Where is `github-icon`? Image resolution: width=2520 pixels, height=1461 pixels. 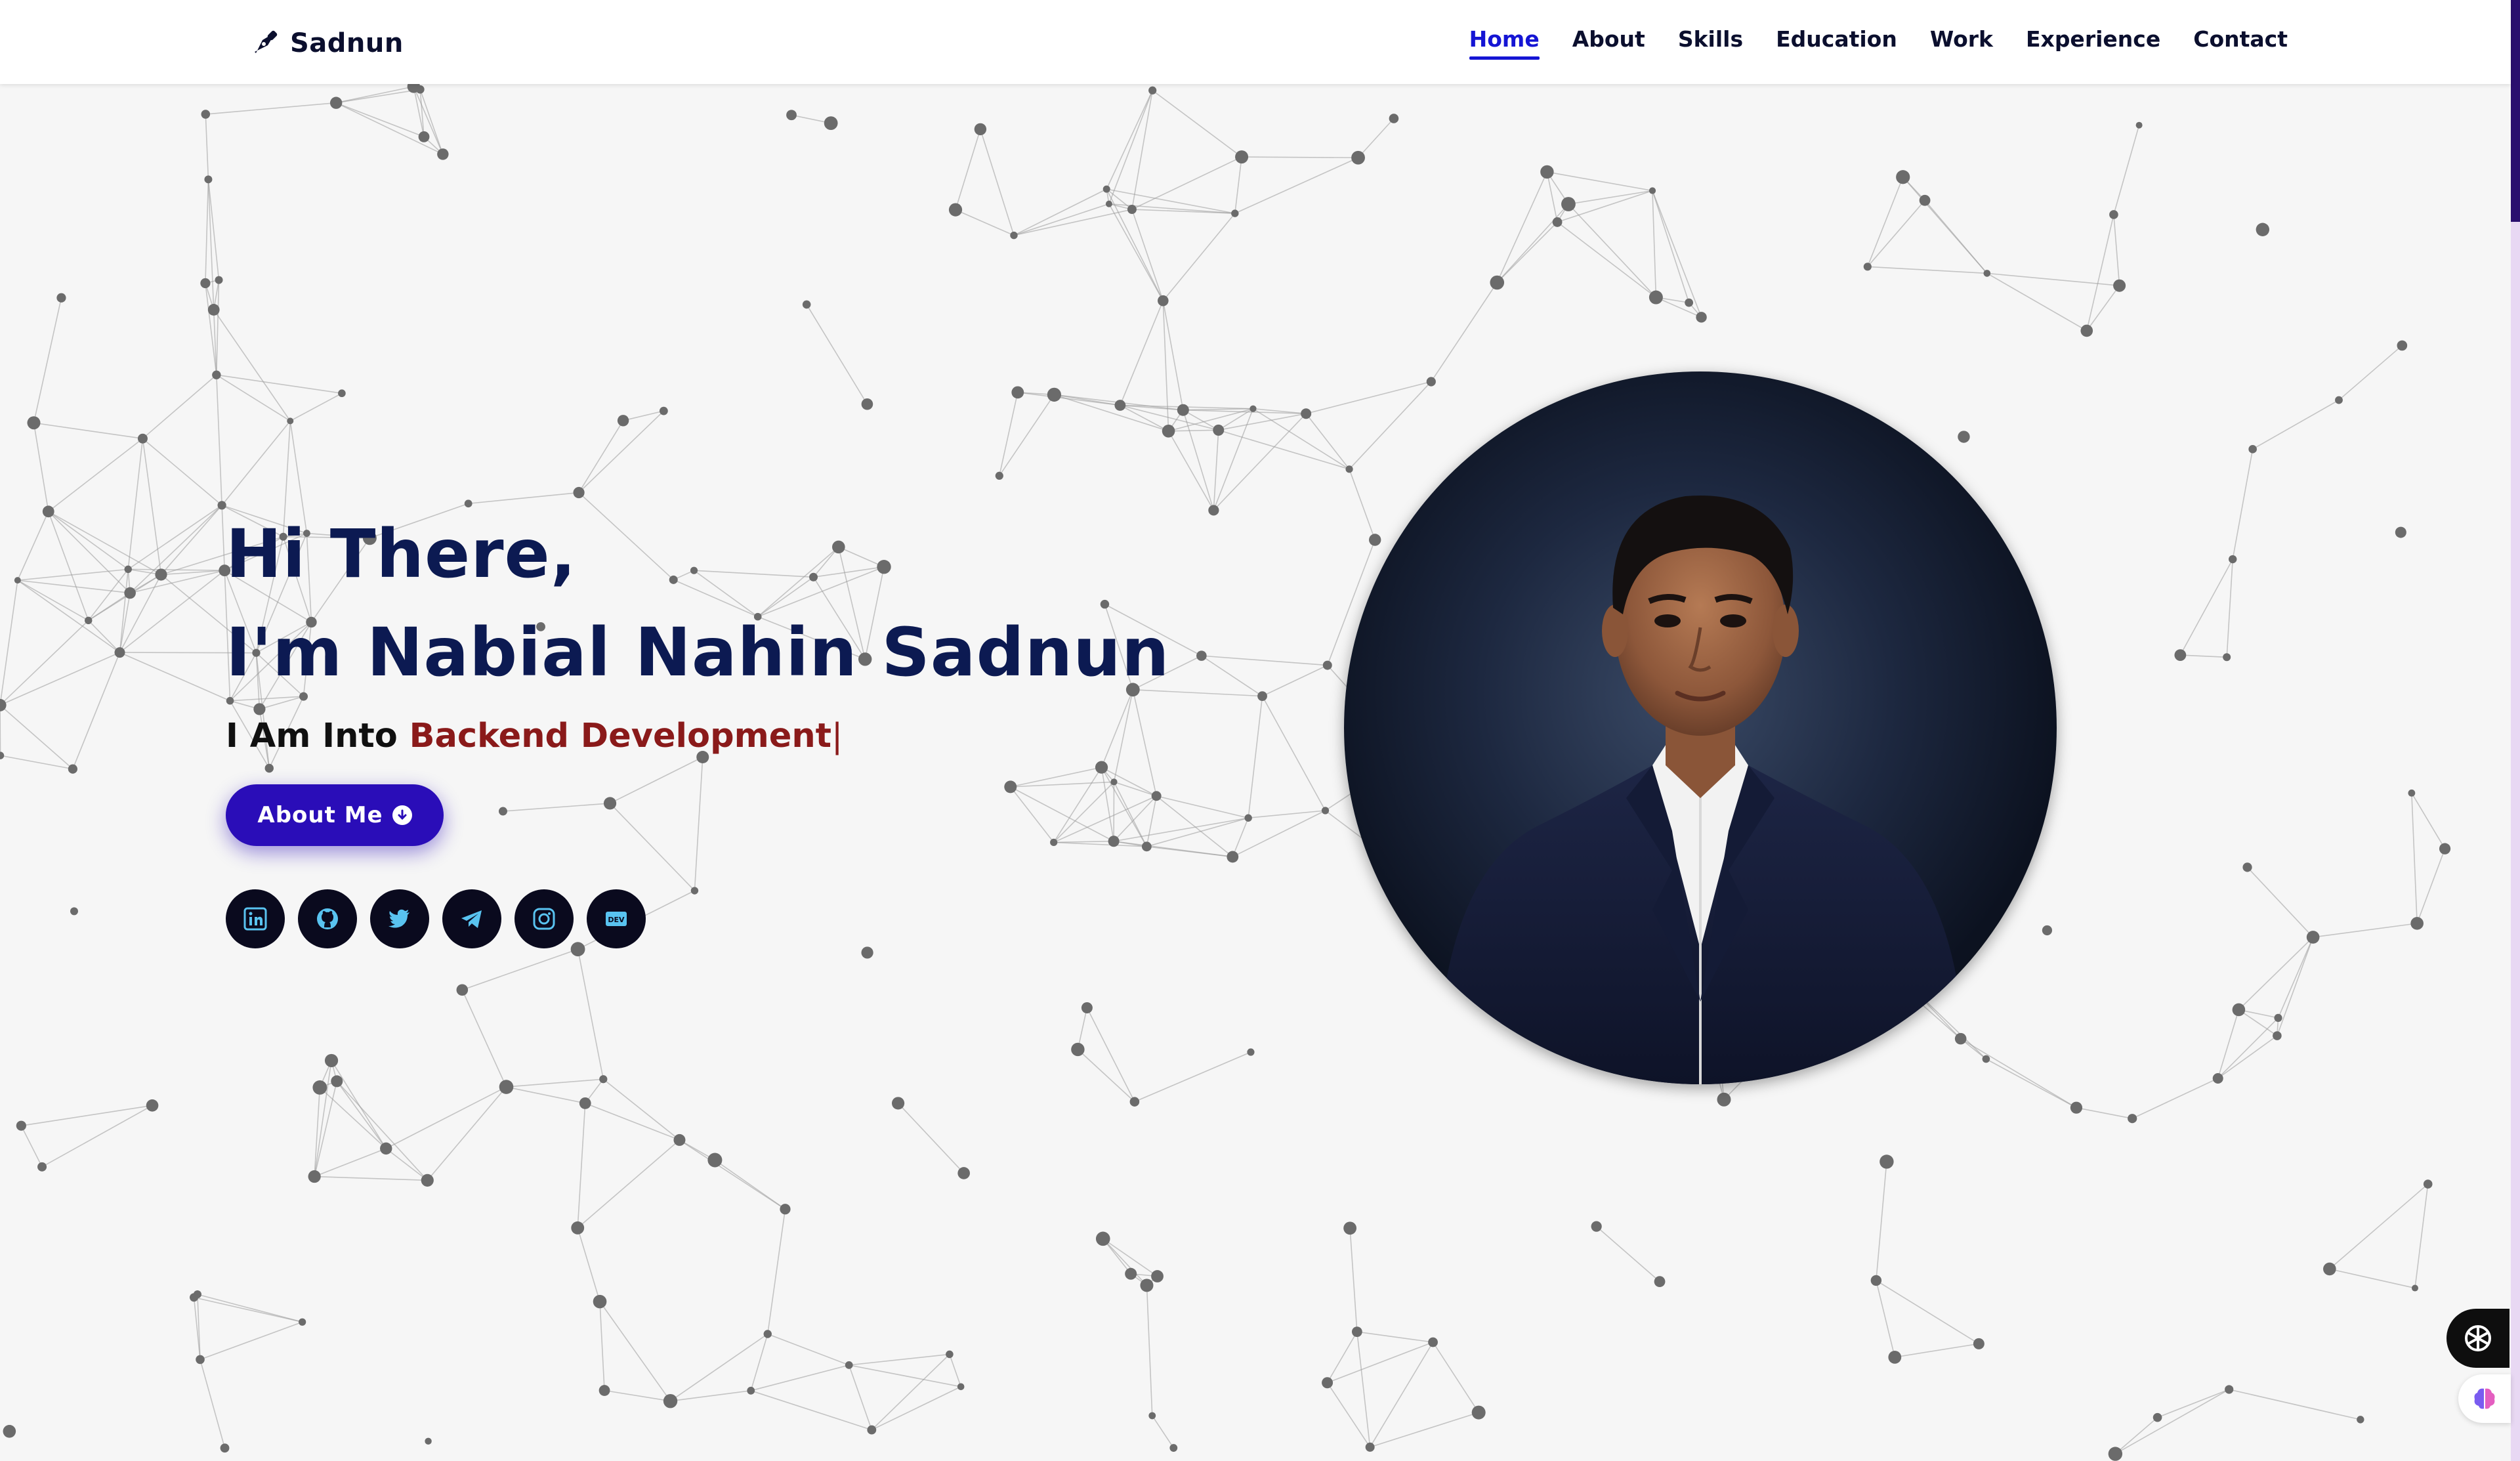
github-icon is located at coordinates (327, 918).